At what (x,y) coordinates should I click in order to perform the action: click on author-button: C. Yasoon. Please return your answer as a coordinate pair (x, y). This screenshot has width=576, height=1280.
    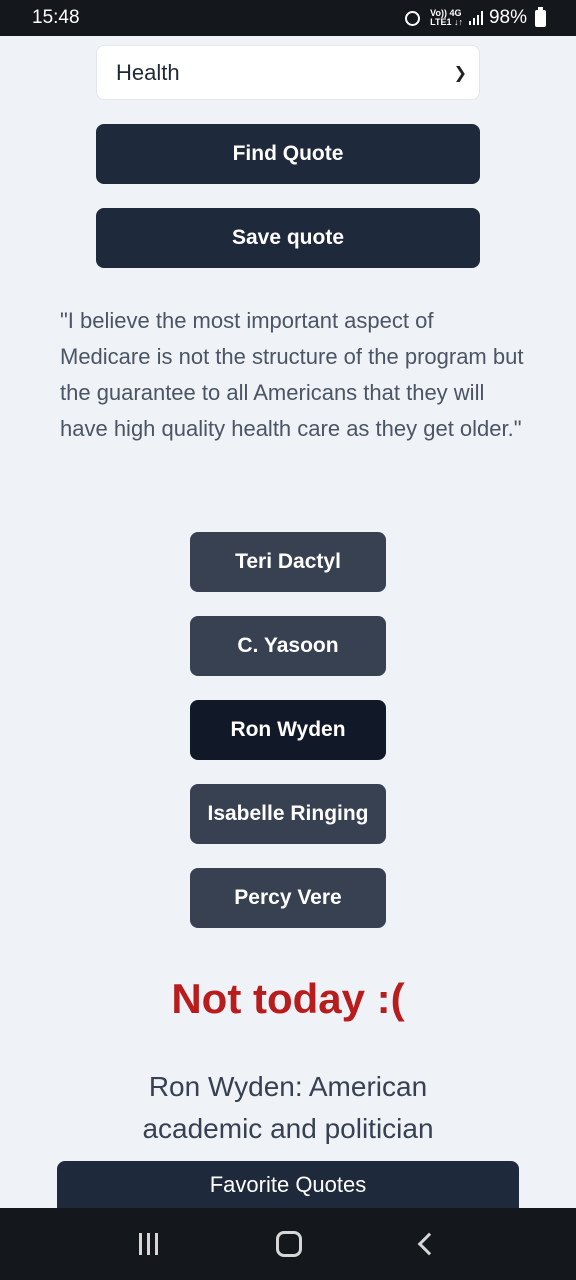
    Looking at the image, I should click on (288, 646).